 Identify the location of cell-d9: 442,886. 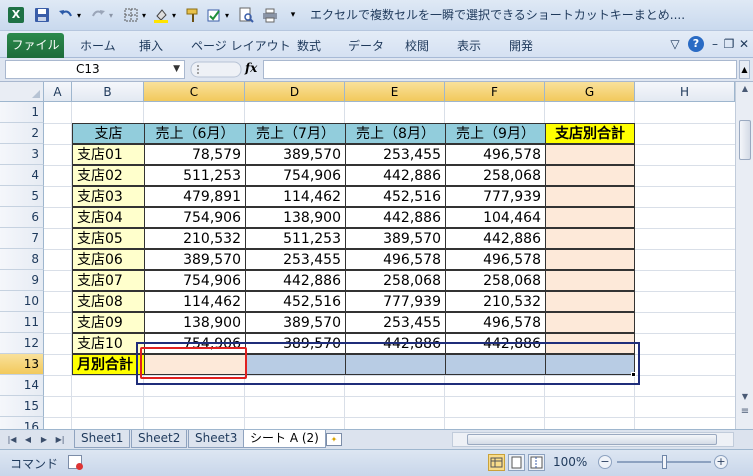
(295, 280).